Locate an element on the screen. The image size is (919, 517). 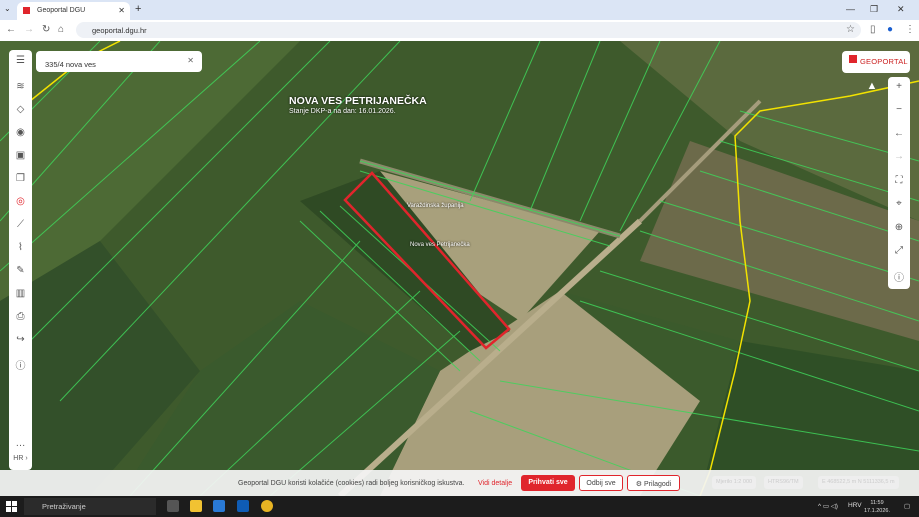
close-tab-icon: ✕ is located at coordinates (121, 10).